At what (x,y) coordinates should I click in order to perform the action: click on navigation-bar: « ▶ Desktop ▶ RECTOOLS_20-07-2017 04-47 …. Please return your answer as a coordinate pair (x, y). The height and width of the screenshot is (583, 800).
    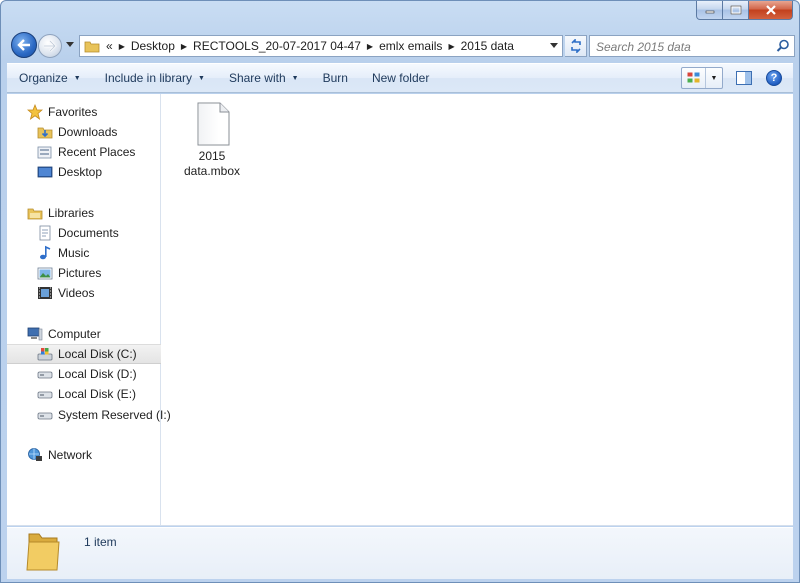
    Looking at the image, I should click on (401, 45).